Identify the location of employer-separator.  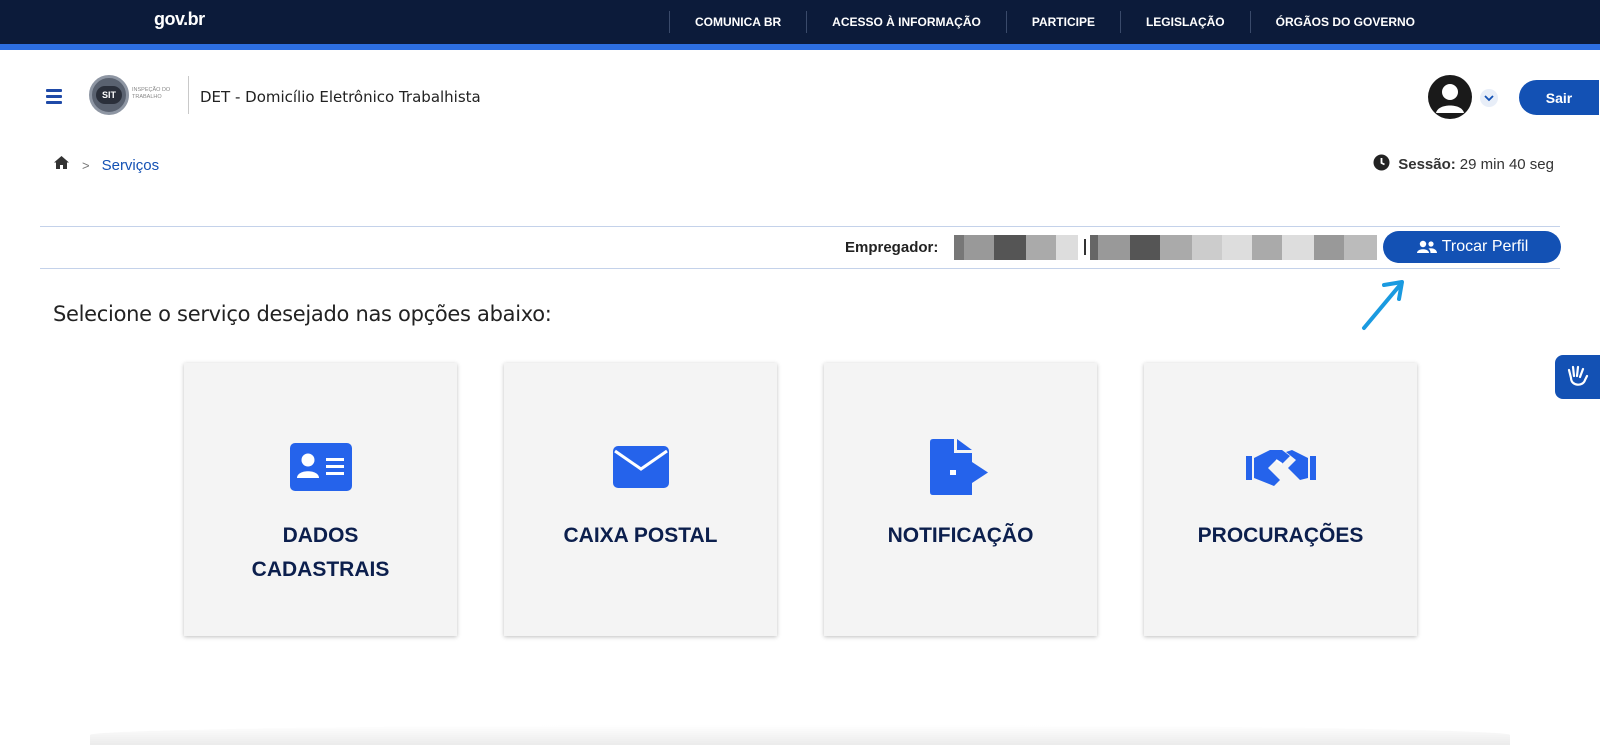
(1085, 247).